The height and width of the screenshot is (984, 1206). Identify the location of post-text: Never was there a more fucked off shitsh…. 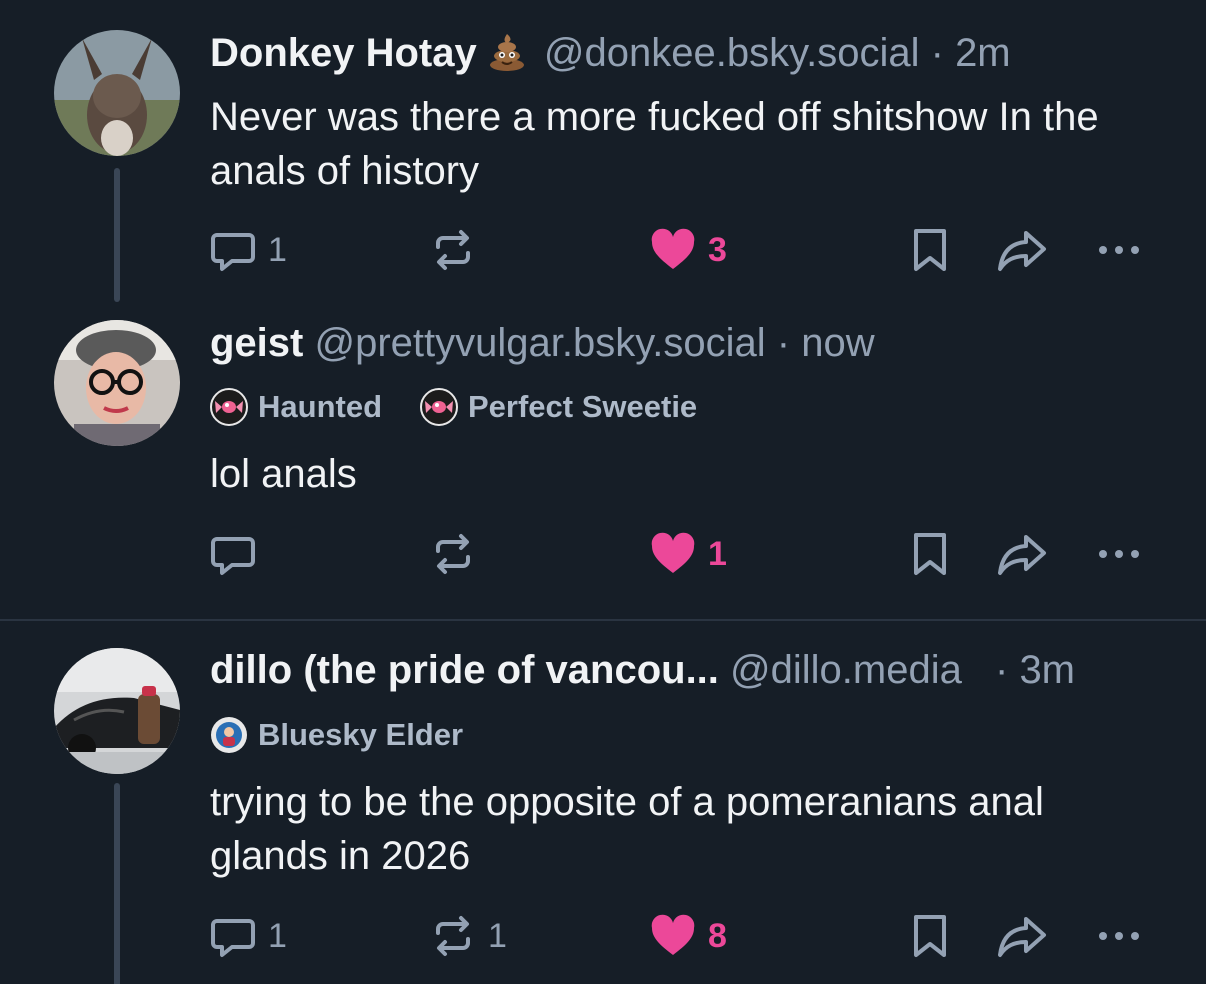
(654, 144).